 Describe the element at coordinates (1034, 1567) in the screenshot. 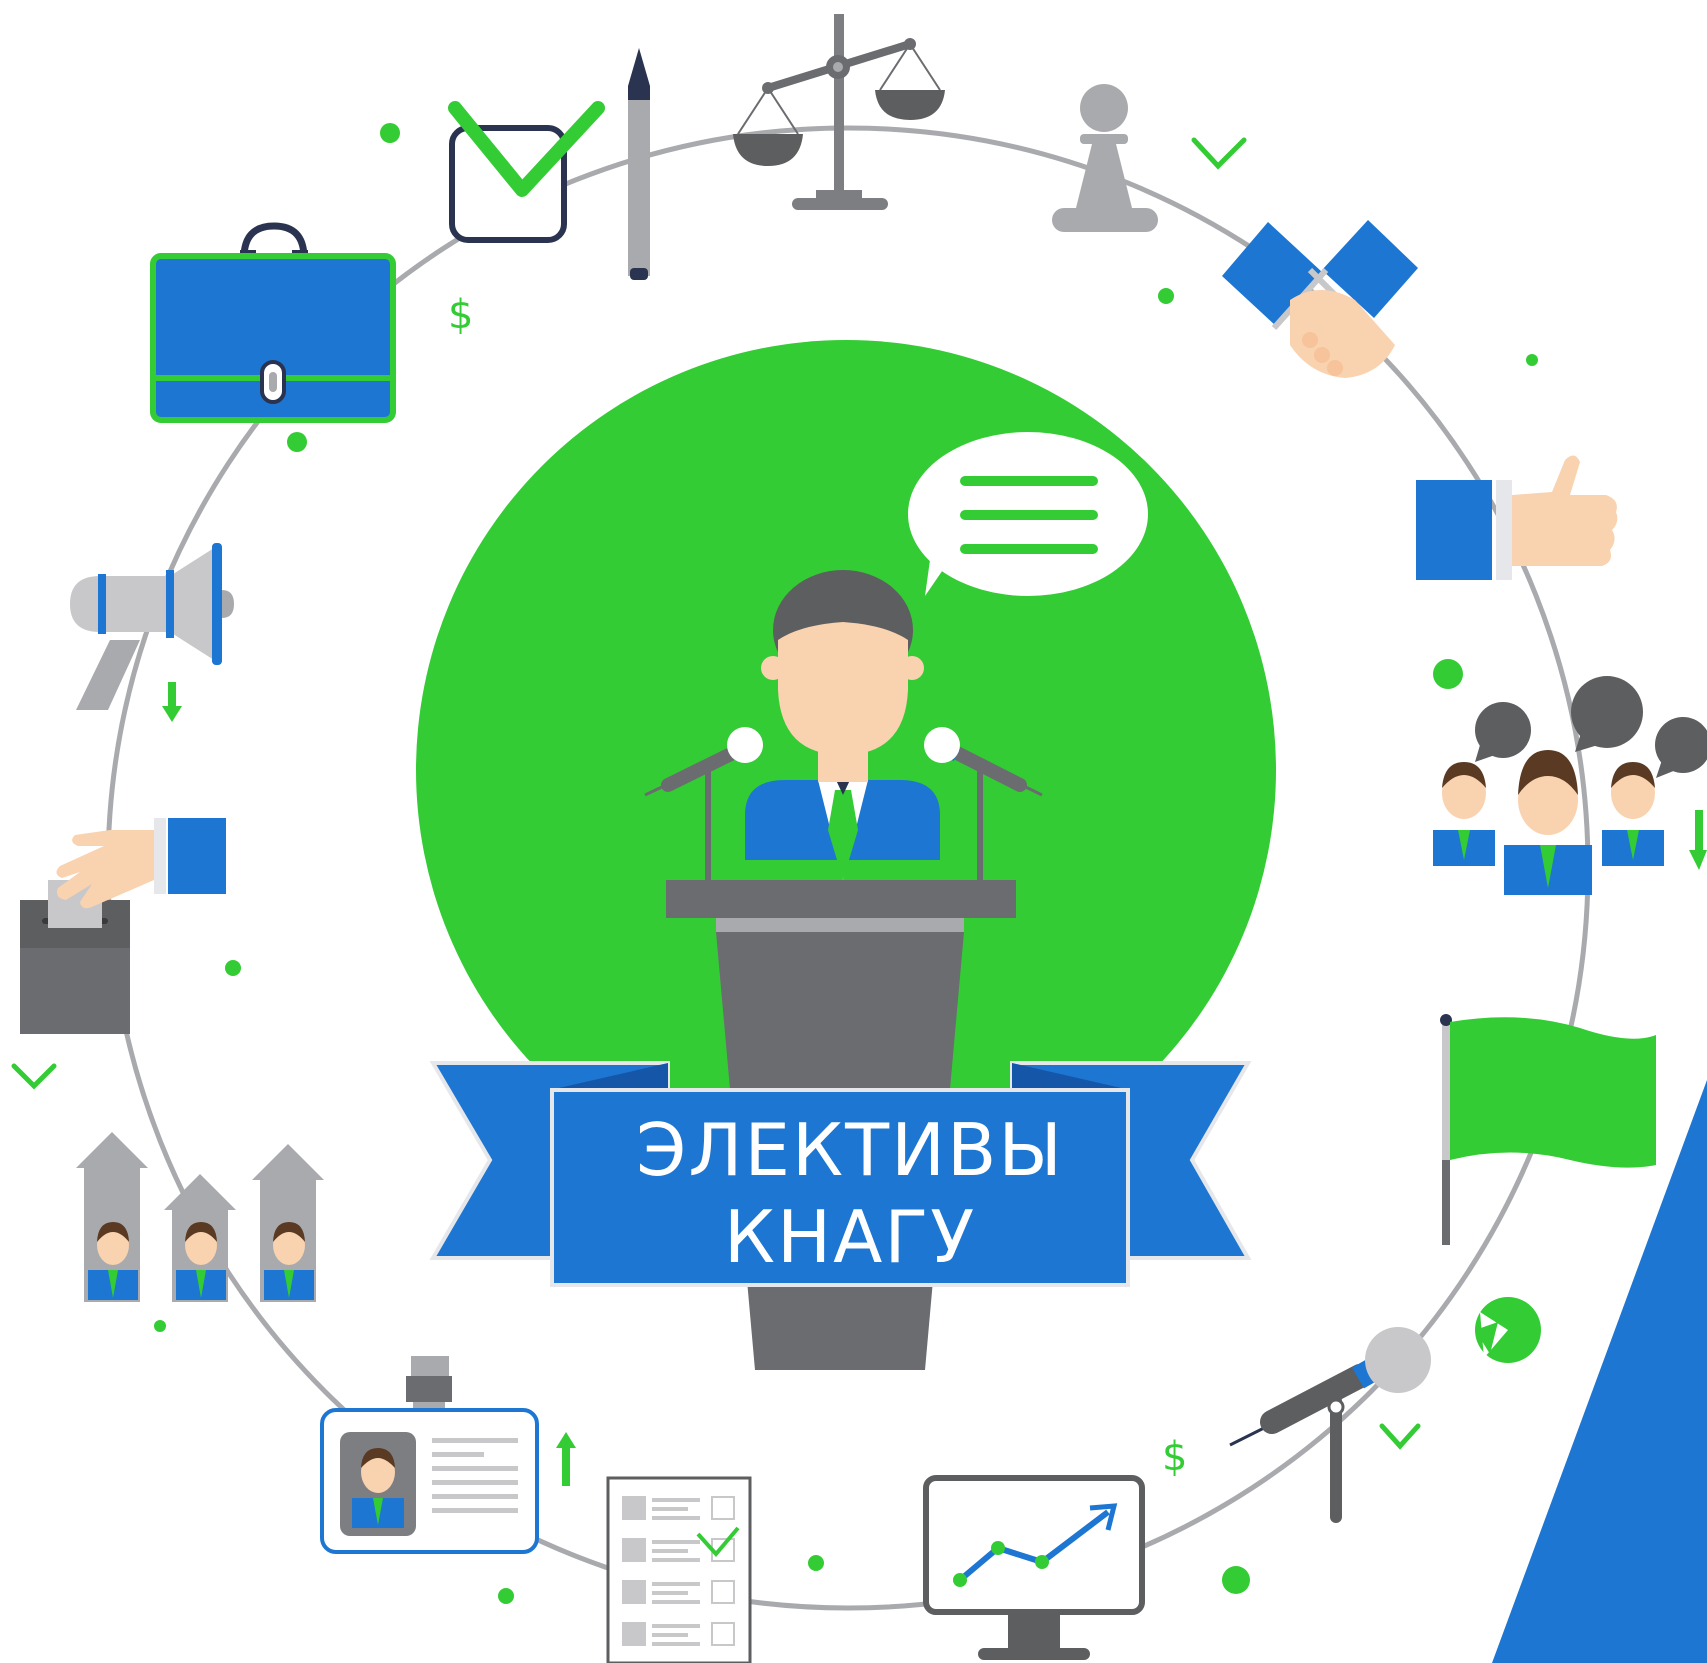

I see `monitor-chart-icon` at that location.